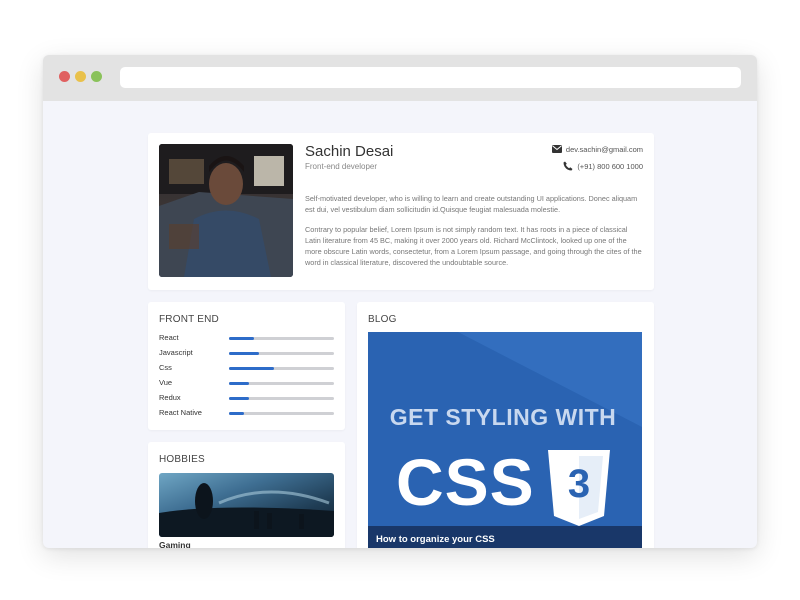 The width and height of the screenshot is (800, 600). What do you see at coordinates (349, 151) in the screenshot?
I see `profile-name: Sachin Desai` at bounding box center [349, 151].